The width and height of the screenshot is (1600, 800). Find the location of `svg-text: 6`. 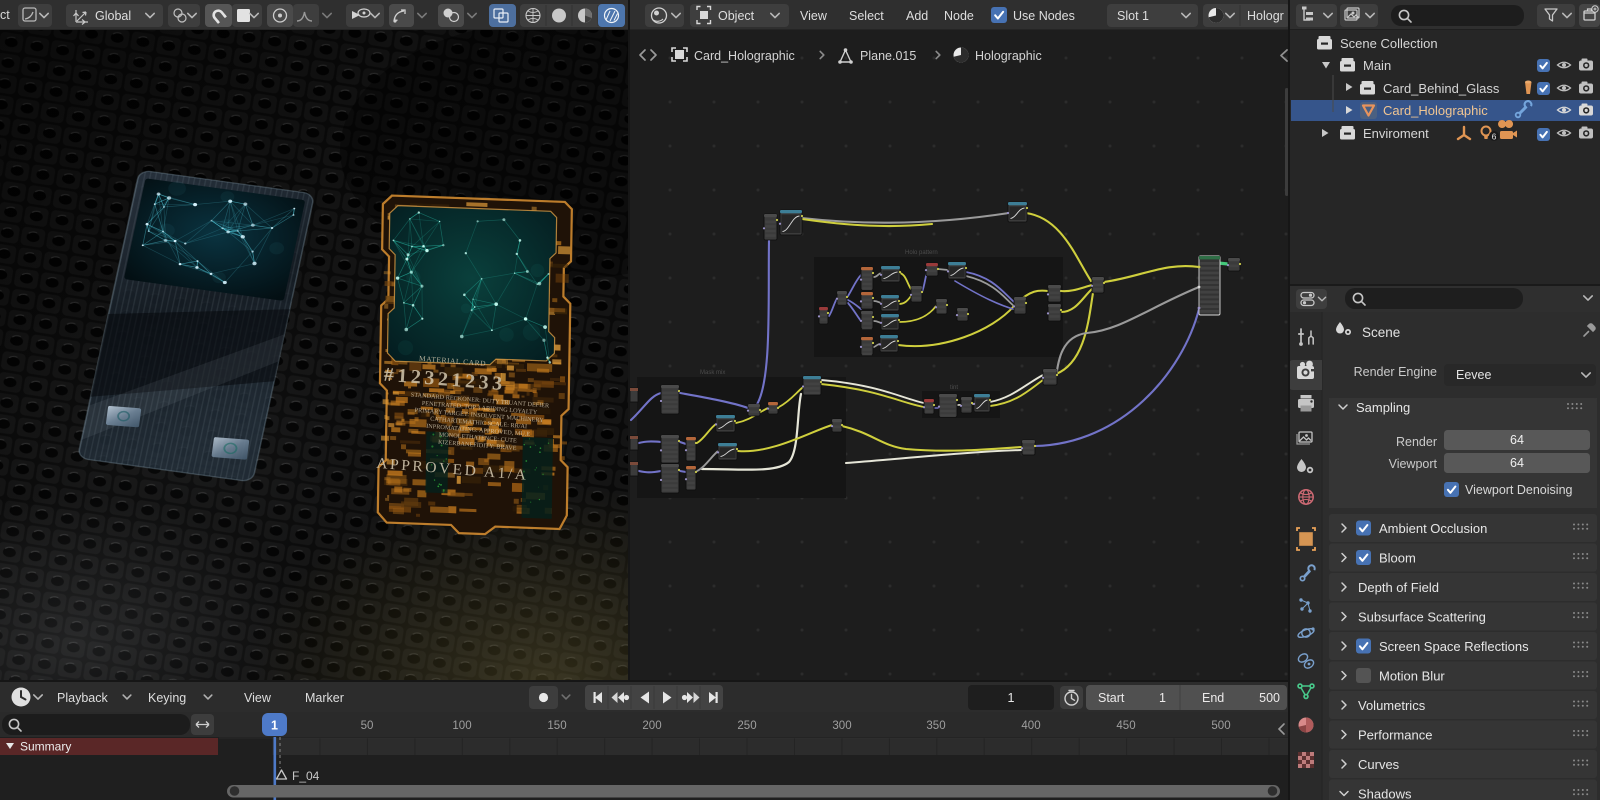

svg-text: 6 is located at coordinates (1494, 137).